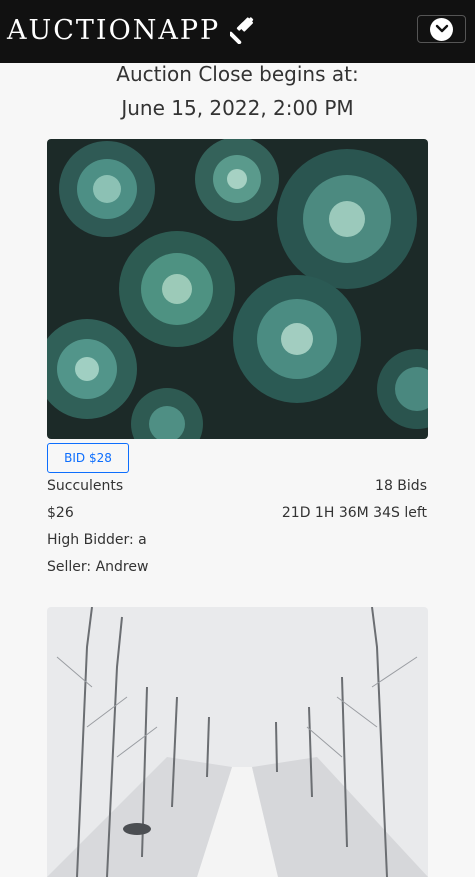  I want to click on item-price: $26, so click(60, 513).